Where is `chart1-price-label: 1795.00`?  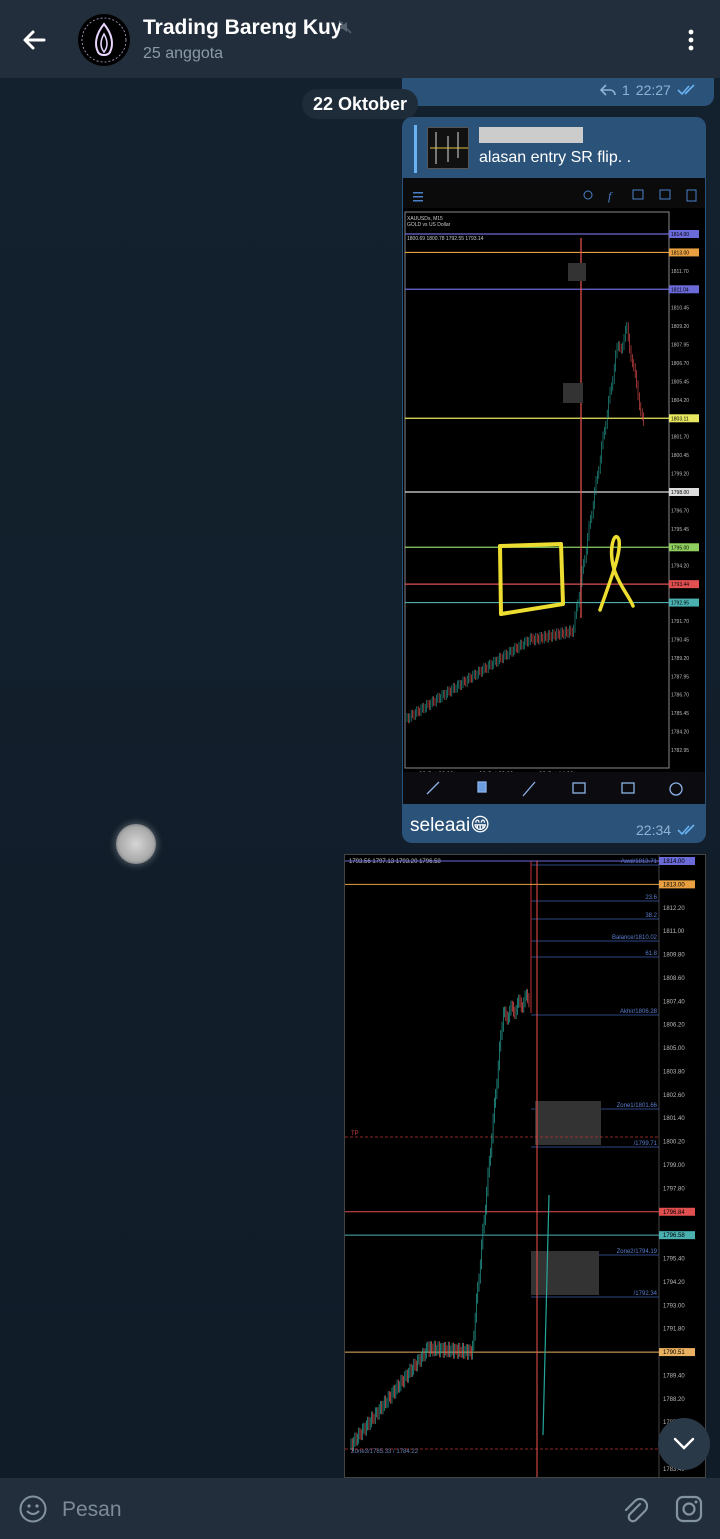
chart1-price-label: 1795.00 is located at coordinates (680, 548).